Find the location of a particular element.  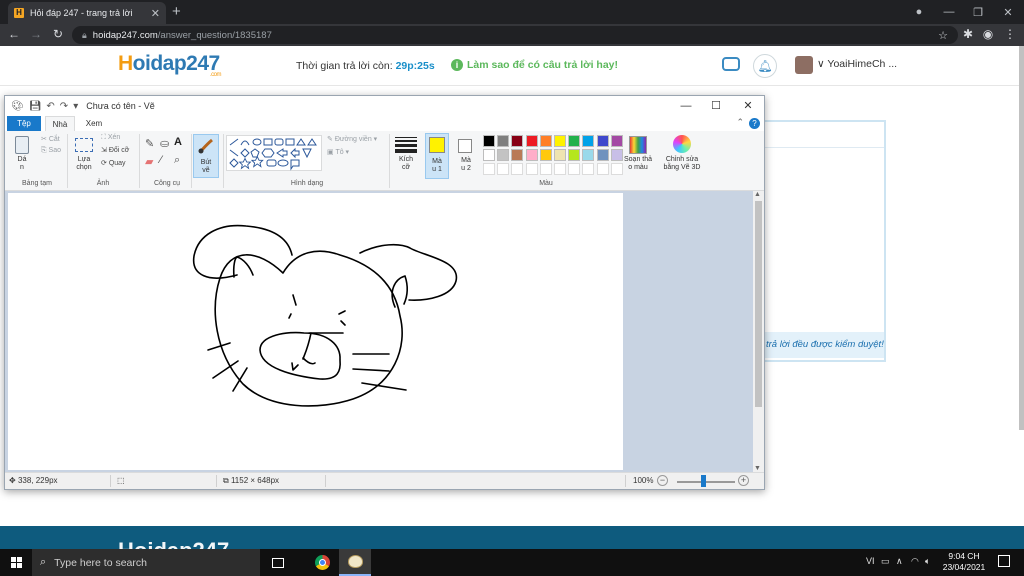

paste-icon is located at coordinates (22, 145).